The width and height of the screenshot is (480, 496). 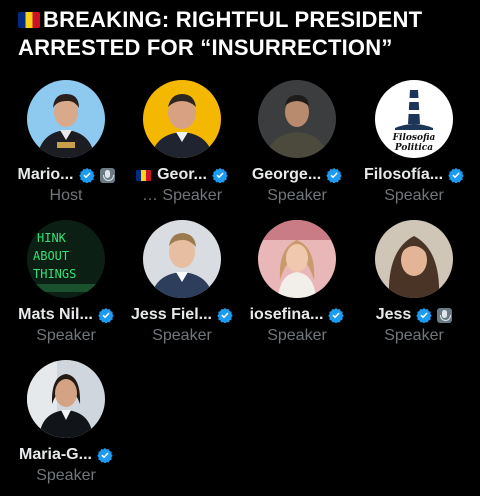 I want to click on avatar-text-line-1: HINK, so click(x=52, y=238).